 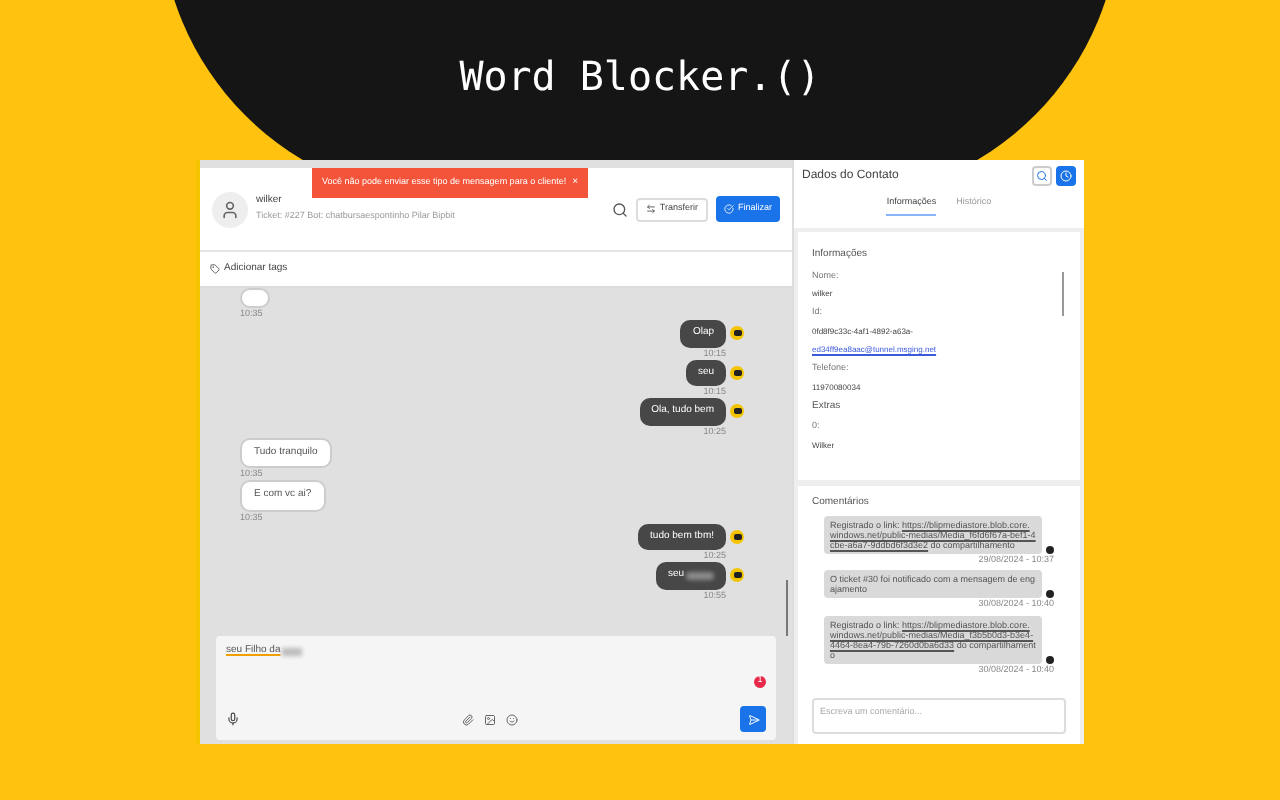 What do you see at coordinates (728, 209) in the screenshot?
I see `check-circle-icon` at bounding box center [728, 209].